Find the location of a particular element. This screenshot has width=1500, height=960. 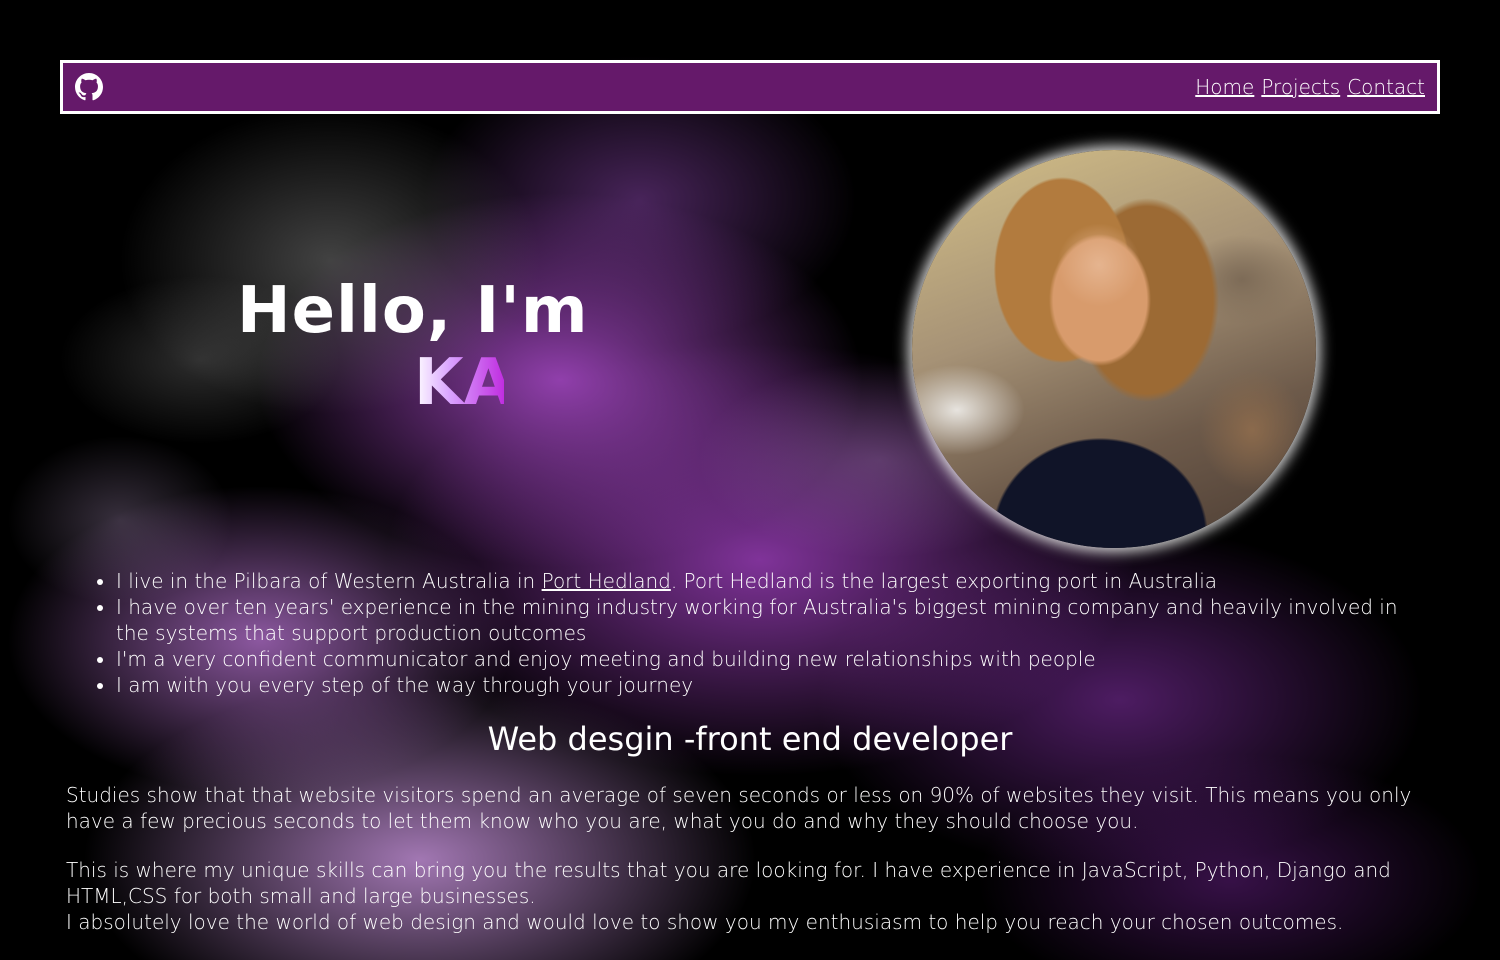

github-link is located at coordinates (89, 87).